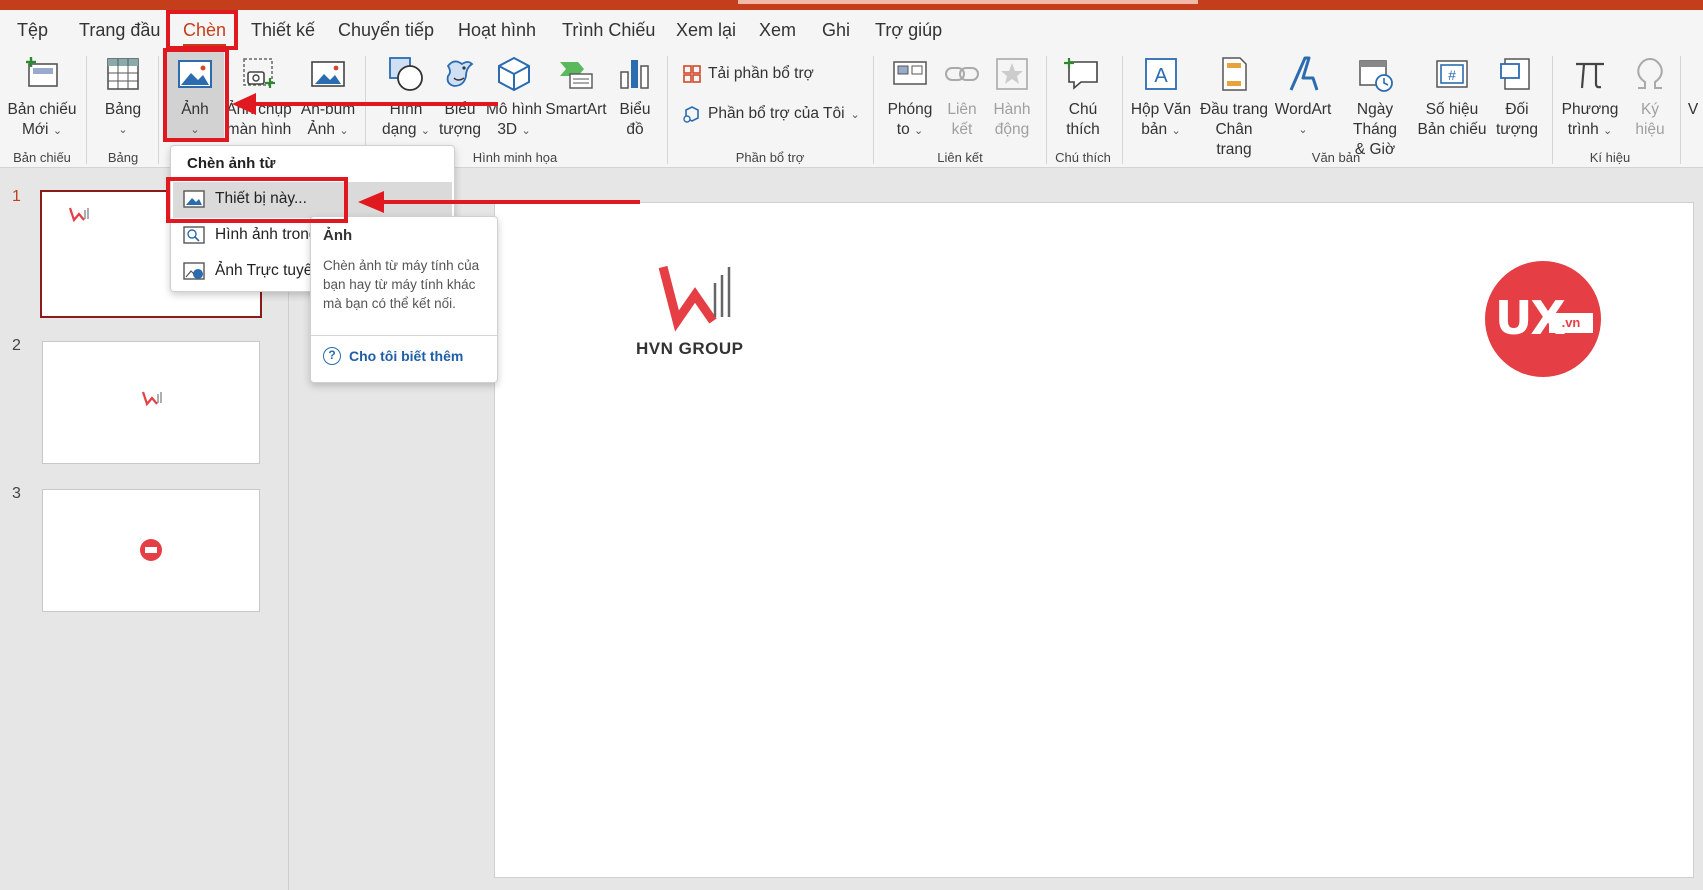 This screenshot has width=1703, height=890. What do you see at coordinates (691, 114) in the screenshot?
I see `addin-icon` at bounding box center [691, 114].